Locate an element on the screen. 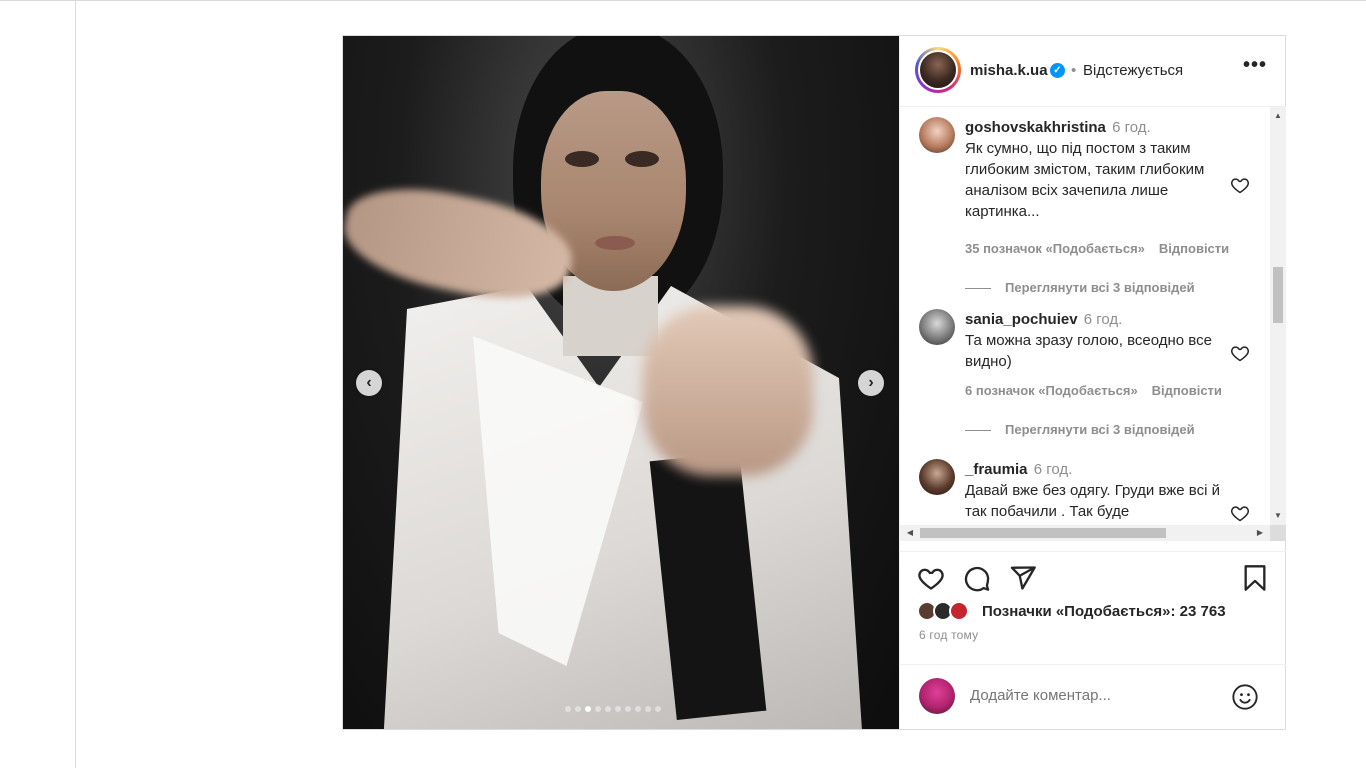 This screenshot has width=1366, height=768. comment-meta: 35 позначок «Подобається» Відповісти is located at coordinates (1097, 248).